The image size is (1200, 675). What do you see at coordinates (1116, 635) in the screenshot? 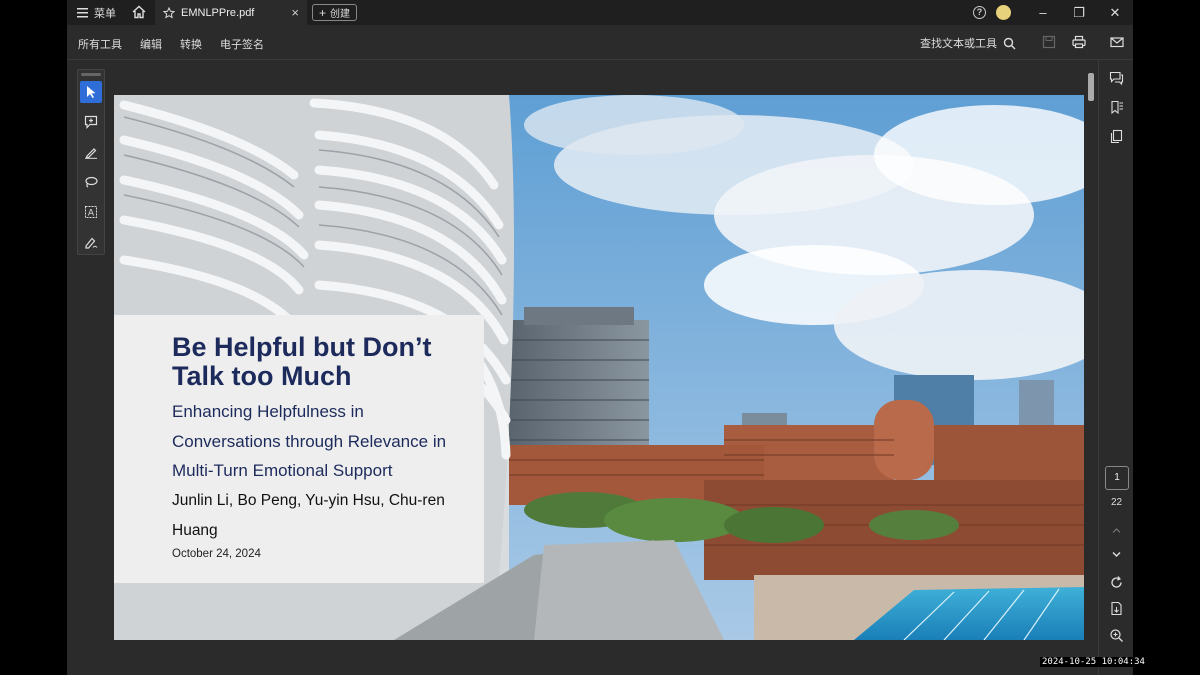
I see `zoom-in-icon` at bounding box center [1116, 635].